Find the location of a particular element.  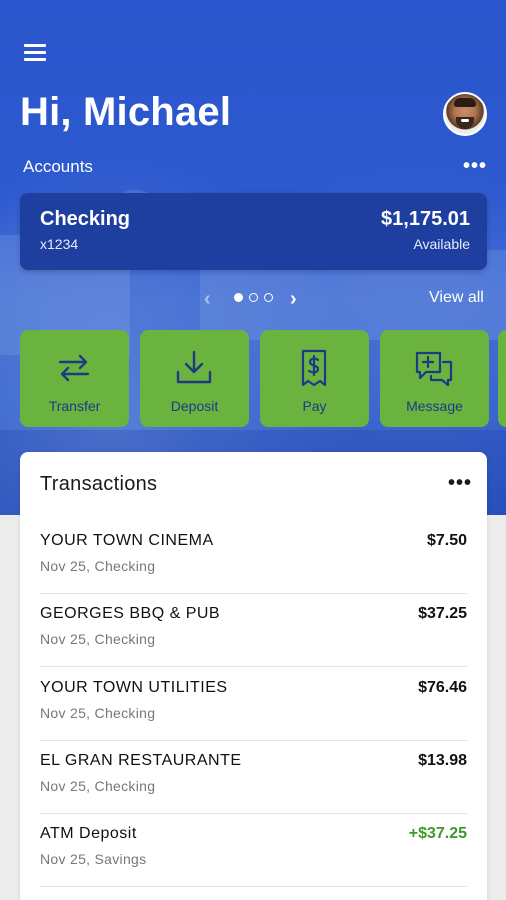

pay-button: Pay is located at coordinates (314, 378).